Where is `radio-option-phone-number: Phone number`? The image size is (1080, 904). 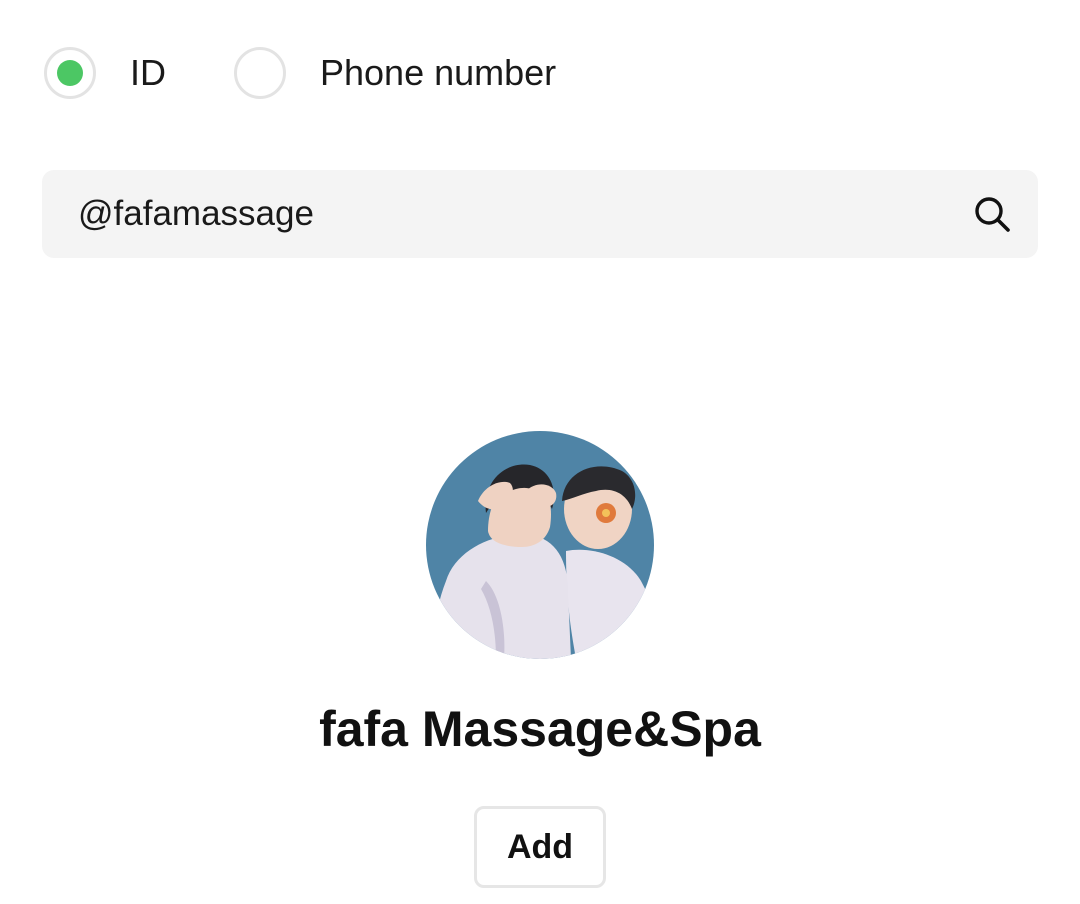 radio-option-phone-number: Phone number is located at coordinates (395, 73).